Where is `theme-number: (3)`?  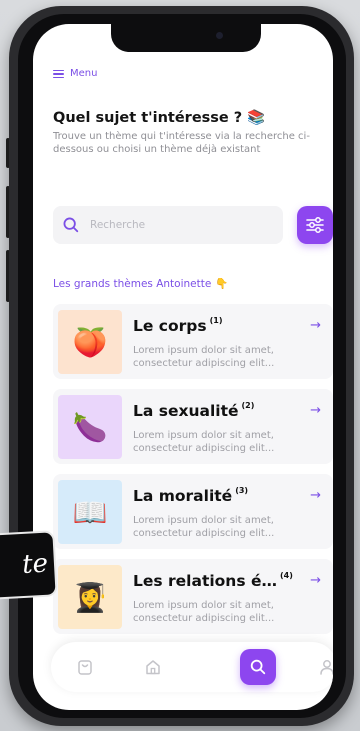
theme-number: (3) is located at coordinates (242, 490).